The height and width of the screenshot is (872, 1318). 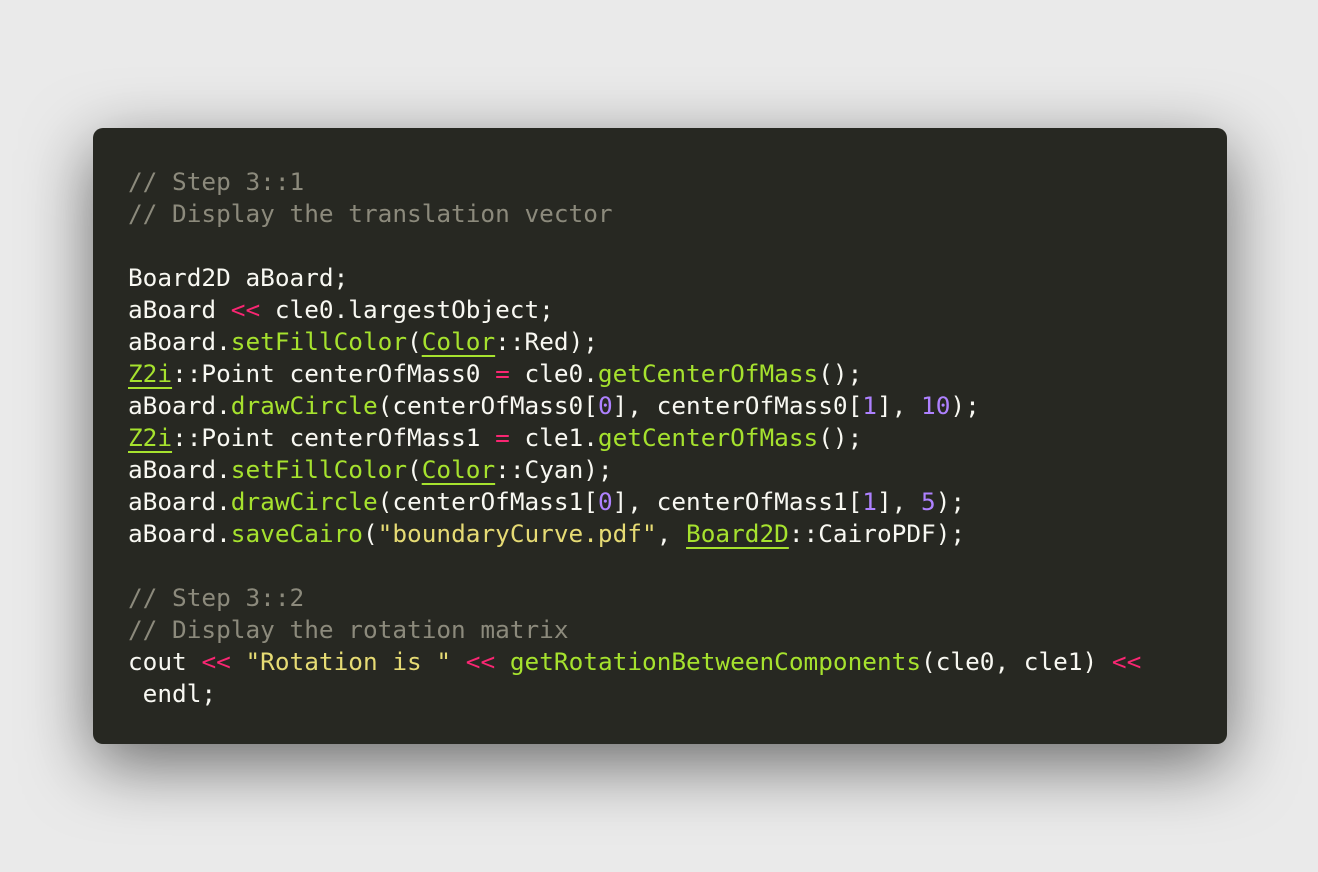 I want to click on code-token: cle0., so click(x=553, y=373).